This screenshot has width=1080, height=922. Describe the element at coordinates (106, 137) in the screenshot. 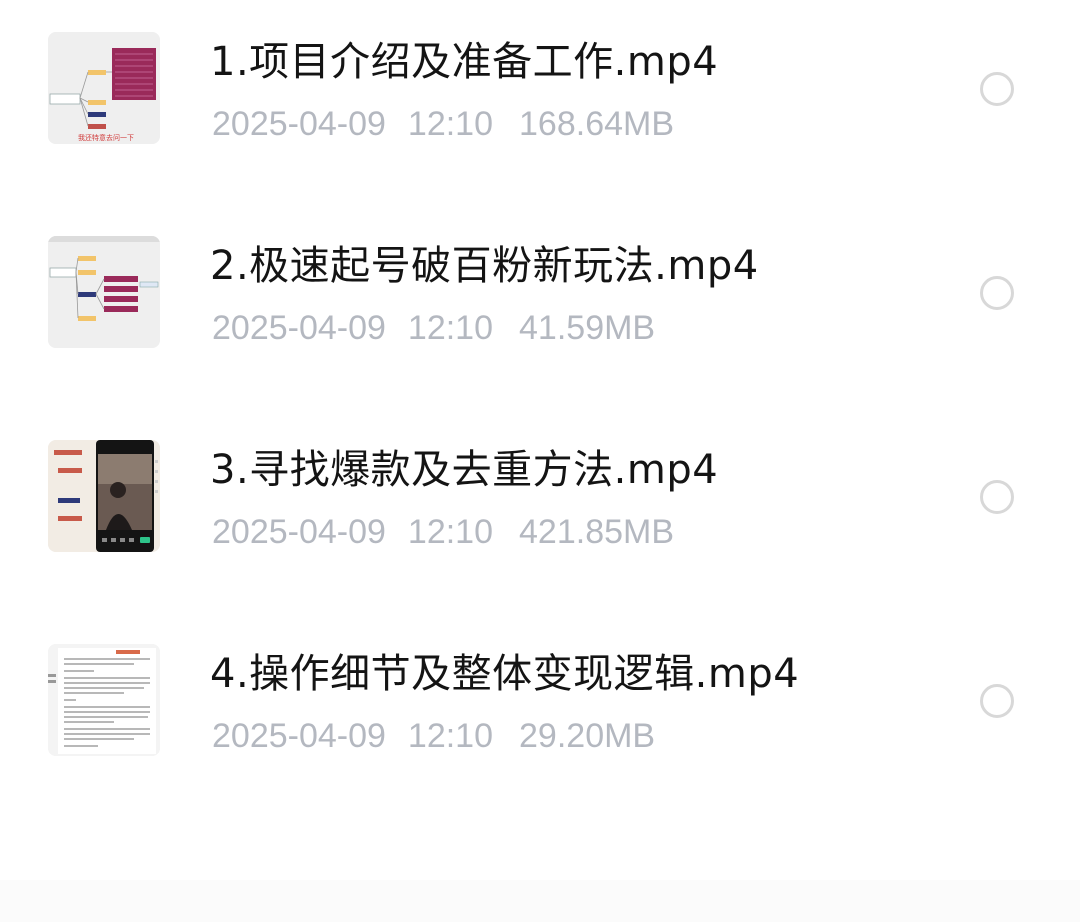

I see `thumbnail-caption: 我还特意去问一下` at that location.